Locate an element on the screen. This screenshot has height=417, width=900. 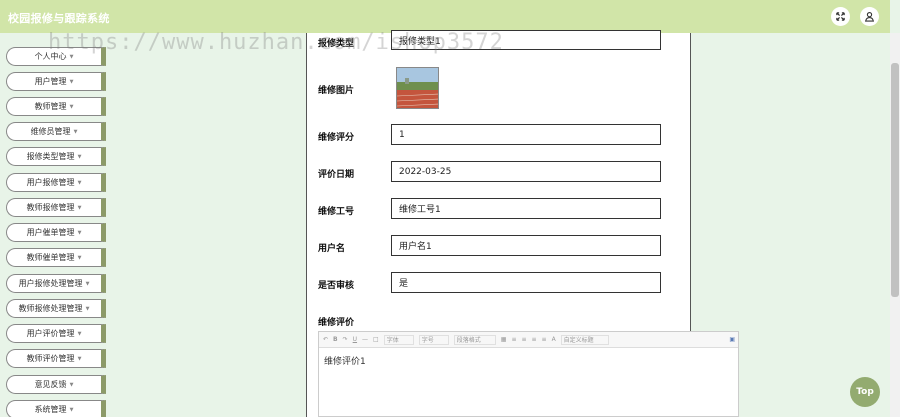
back-to-top-button: Top is located at coordinates (865, 392).